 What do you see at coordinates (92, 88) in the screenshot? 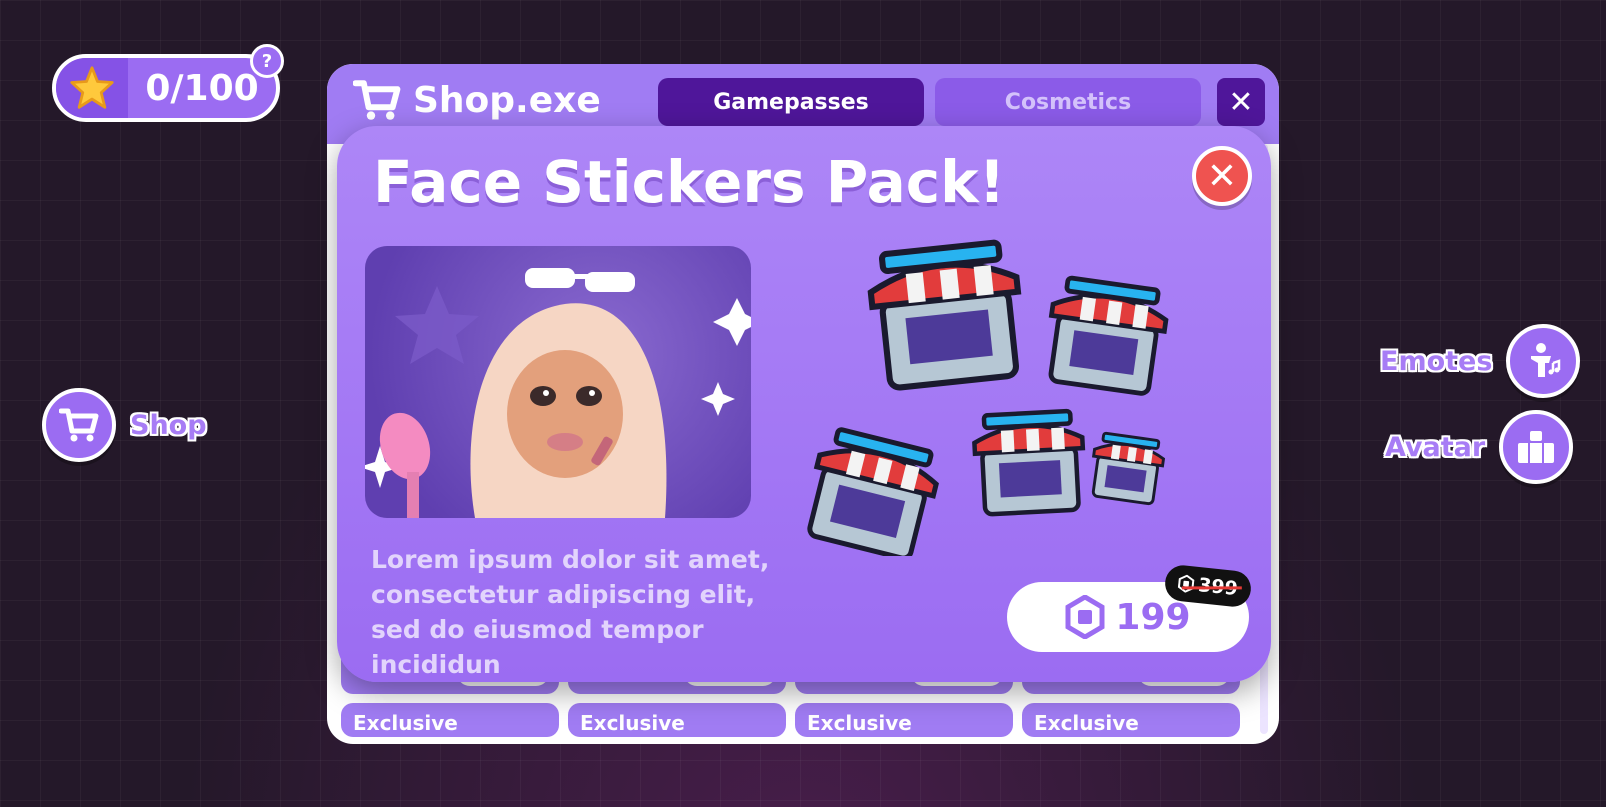
I see `star-icon` at bounding box center [92, 88].